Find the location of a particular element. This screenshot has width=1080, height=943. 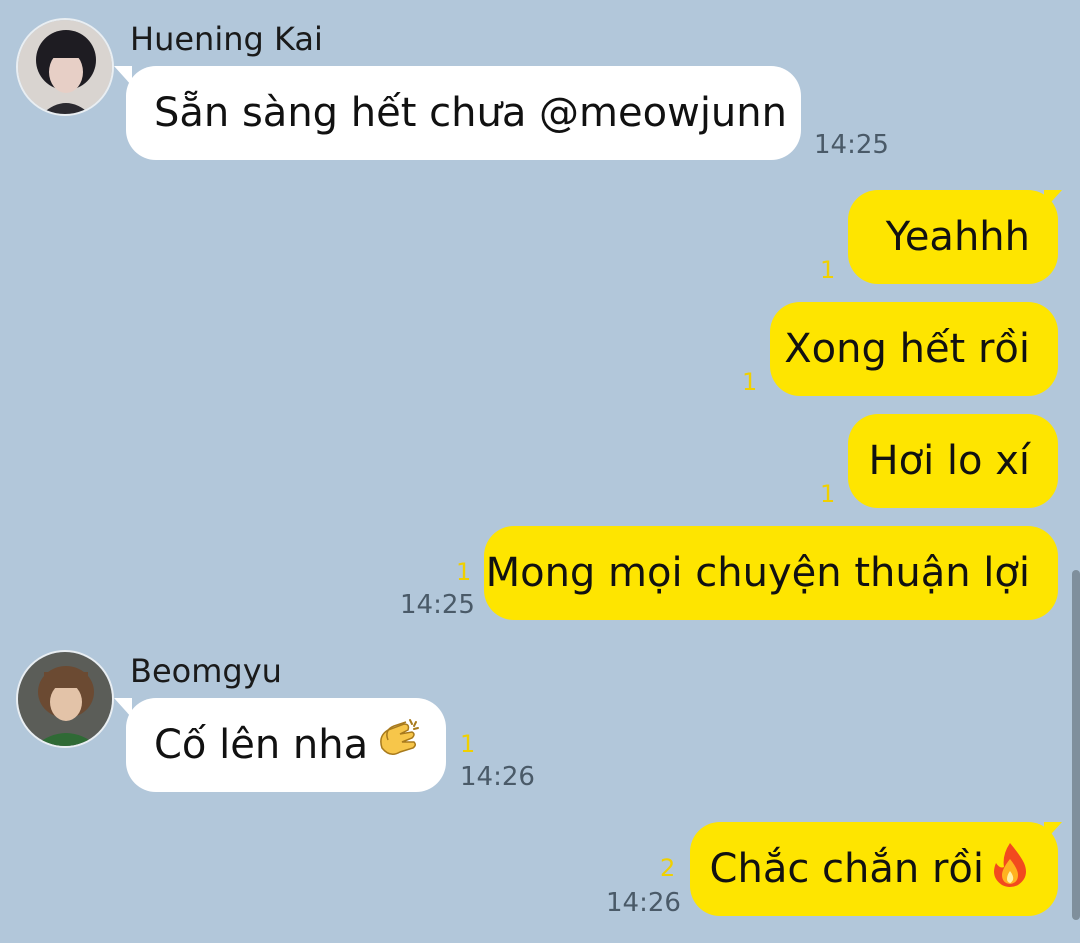

sender-name: Beomgyu is located at coordinates (206, 671).